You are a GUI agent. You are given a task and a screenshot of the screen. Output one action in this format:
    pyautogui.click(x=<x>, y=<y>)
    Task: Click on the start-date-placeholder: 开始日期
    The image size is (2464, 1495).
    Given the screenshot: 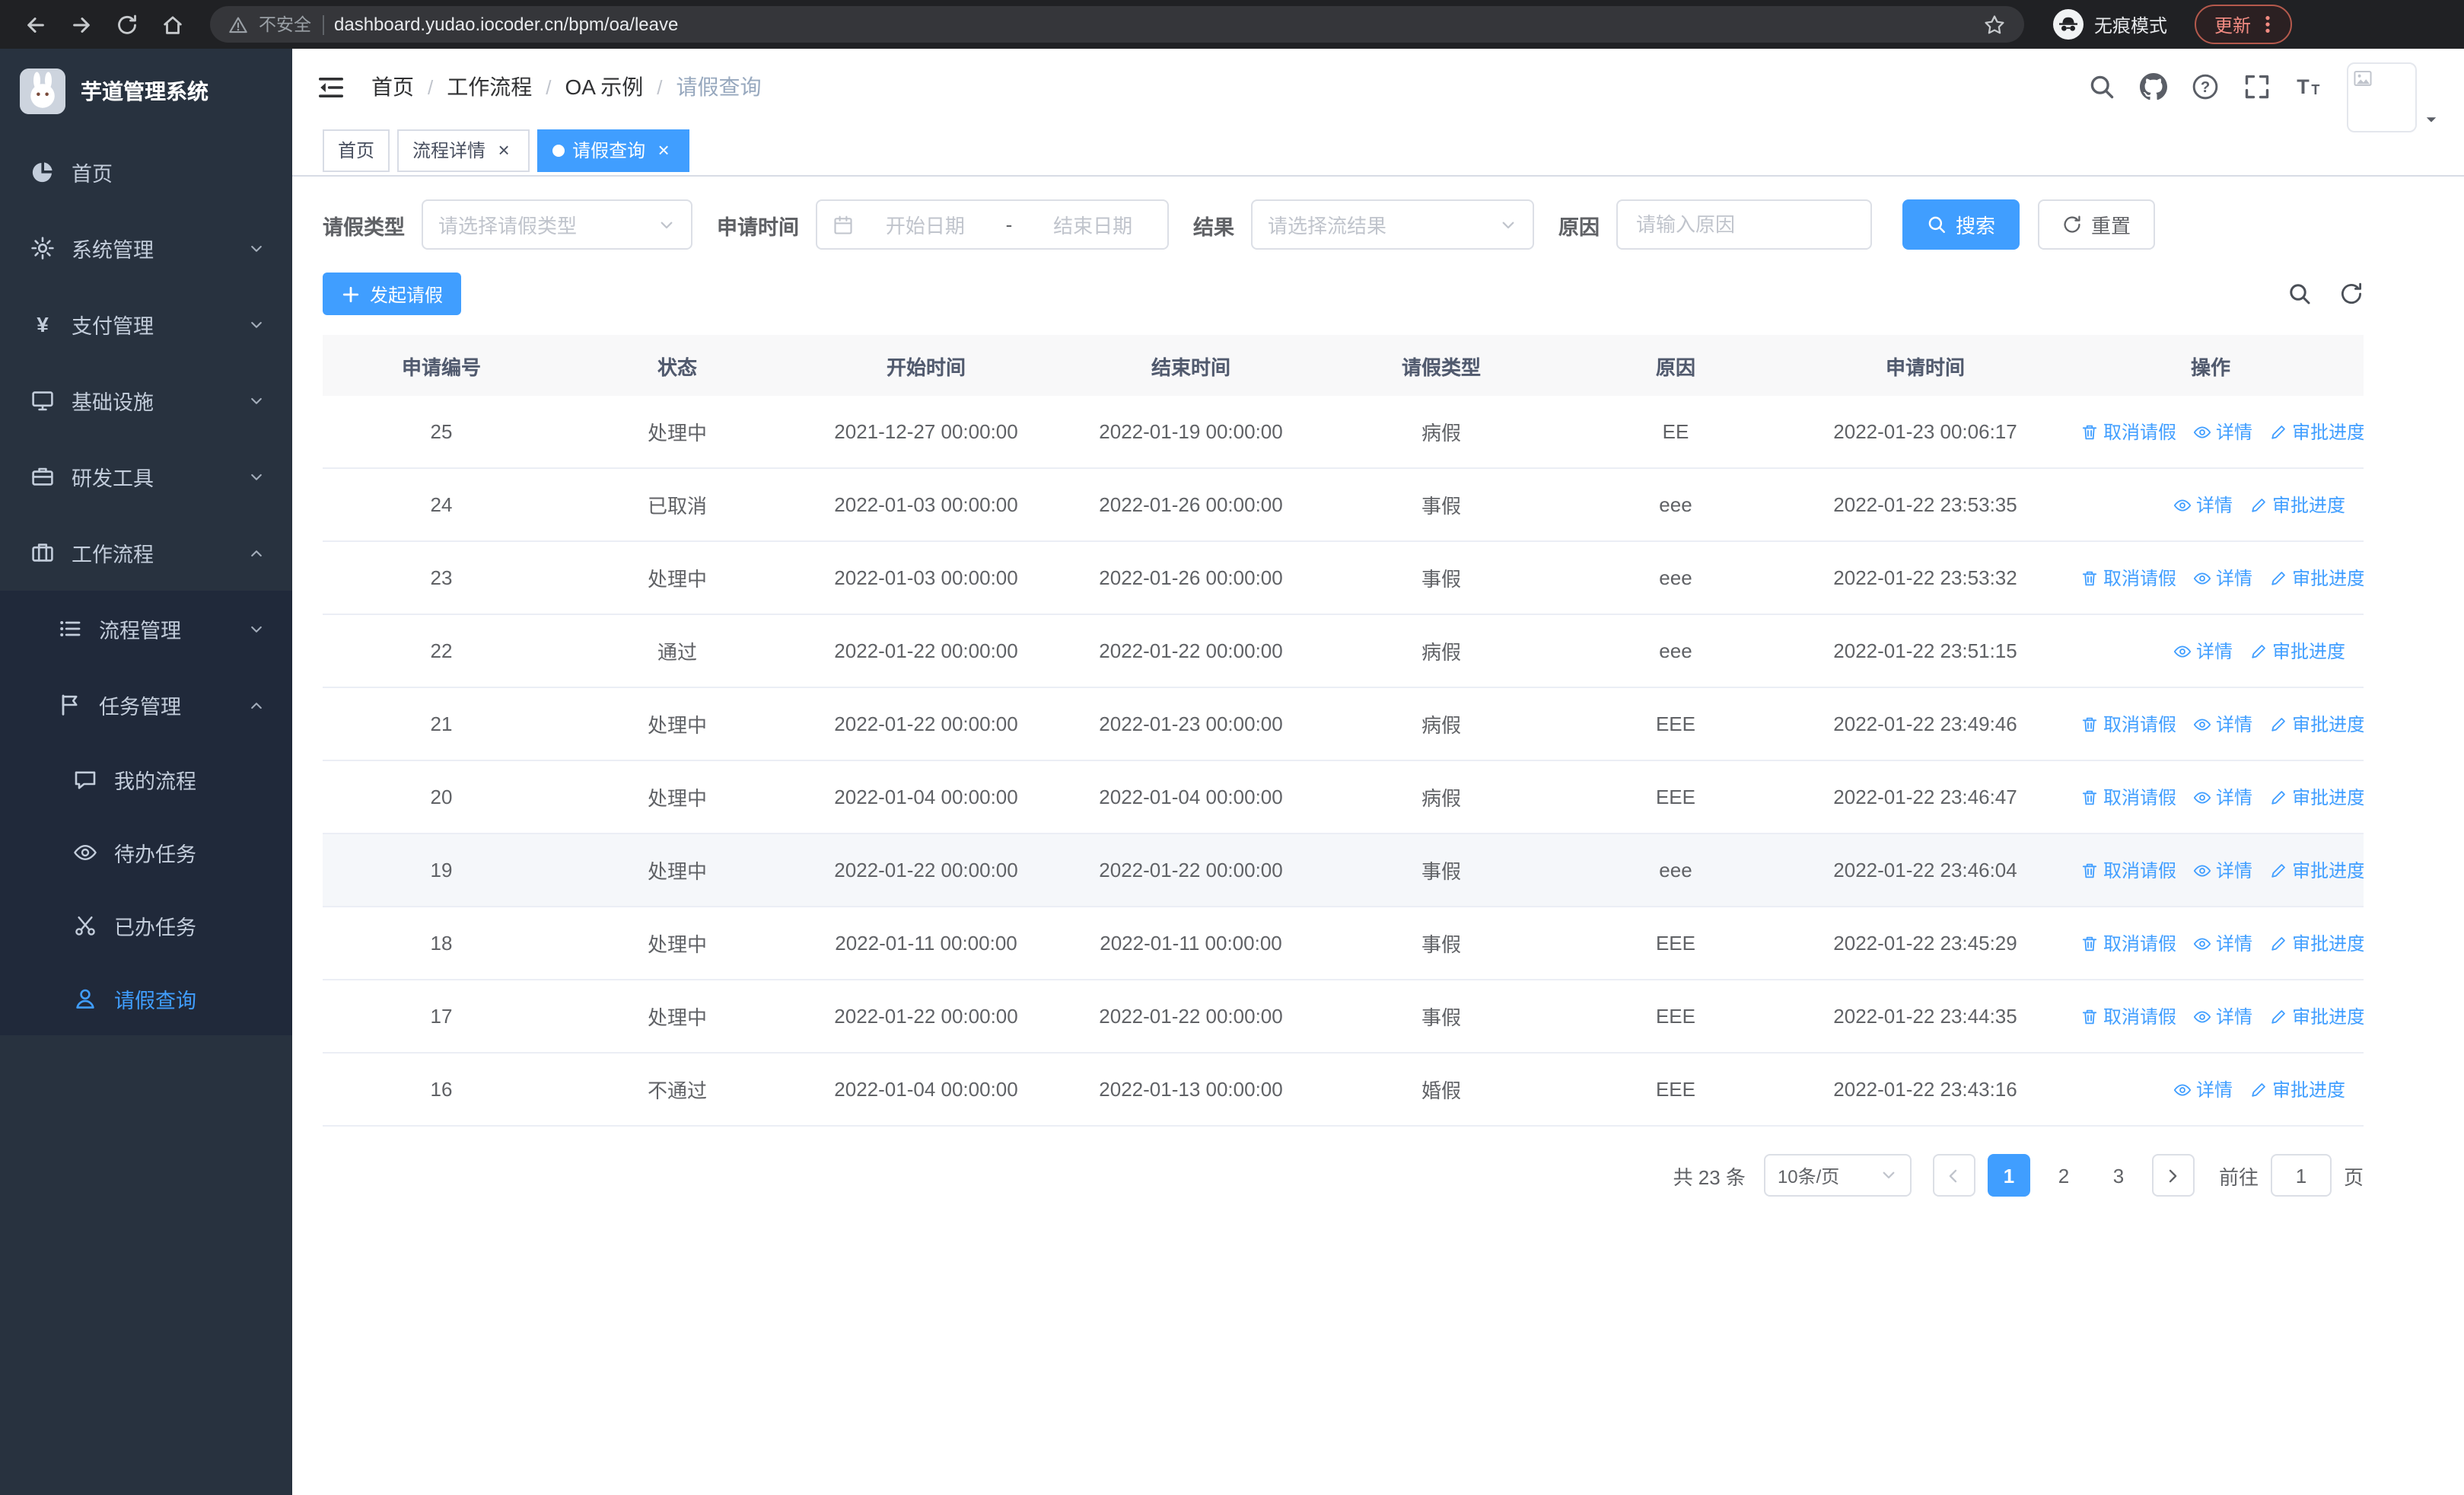 What is the action you would take?
    pyautogui.click(x=925, y=224)
    